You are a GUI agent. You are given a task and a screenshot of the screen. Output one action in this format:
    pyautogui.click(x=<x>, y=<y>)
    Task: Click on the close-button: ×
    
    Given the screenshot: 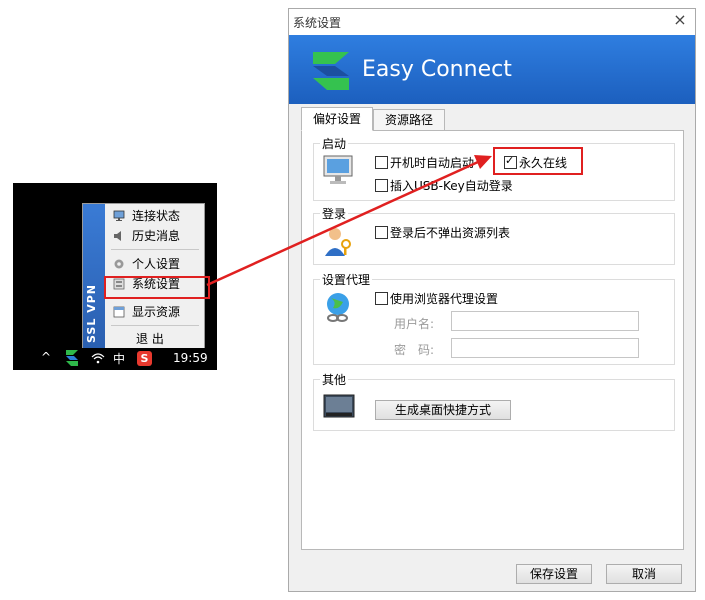 What is the action you would take?
    pyautogui.click(x=680, y=20)
    